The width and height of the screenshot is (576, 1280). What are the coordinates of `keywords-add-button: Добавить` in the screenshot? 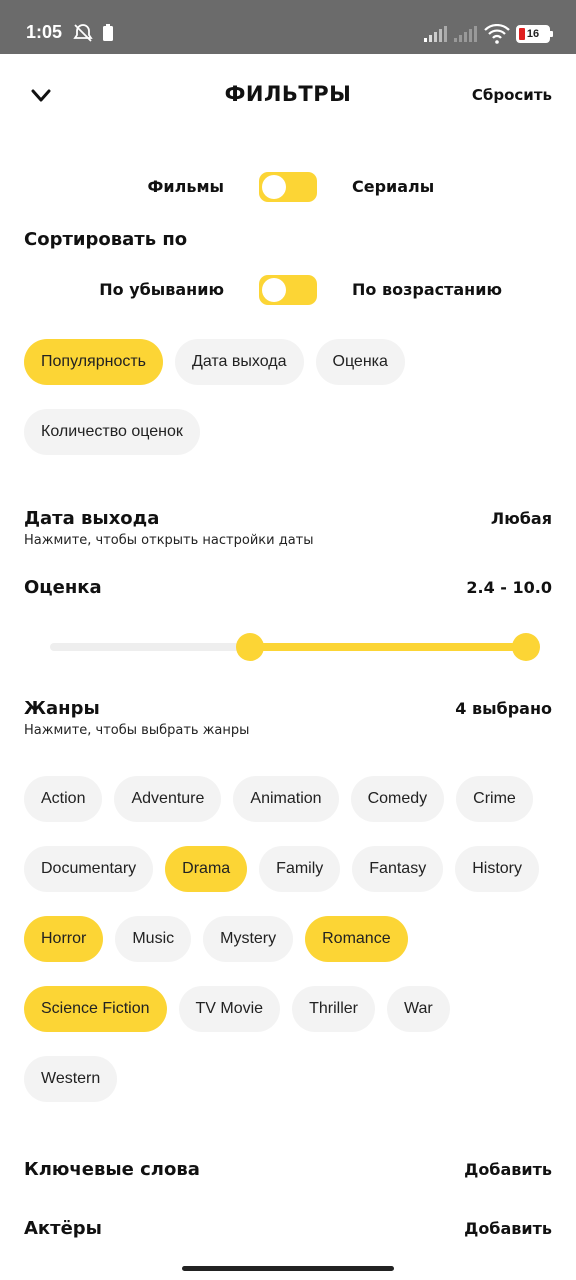 It's located at (508, 1169).